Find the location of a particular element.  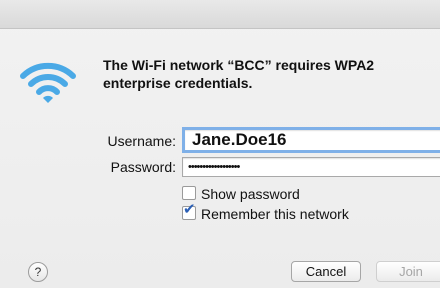

join-button: Join is located at coordinates (408, 271).